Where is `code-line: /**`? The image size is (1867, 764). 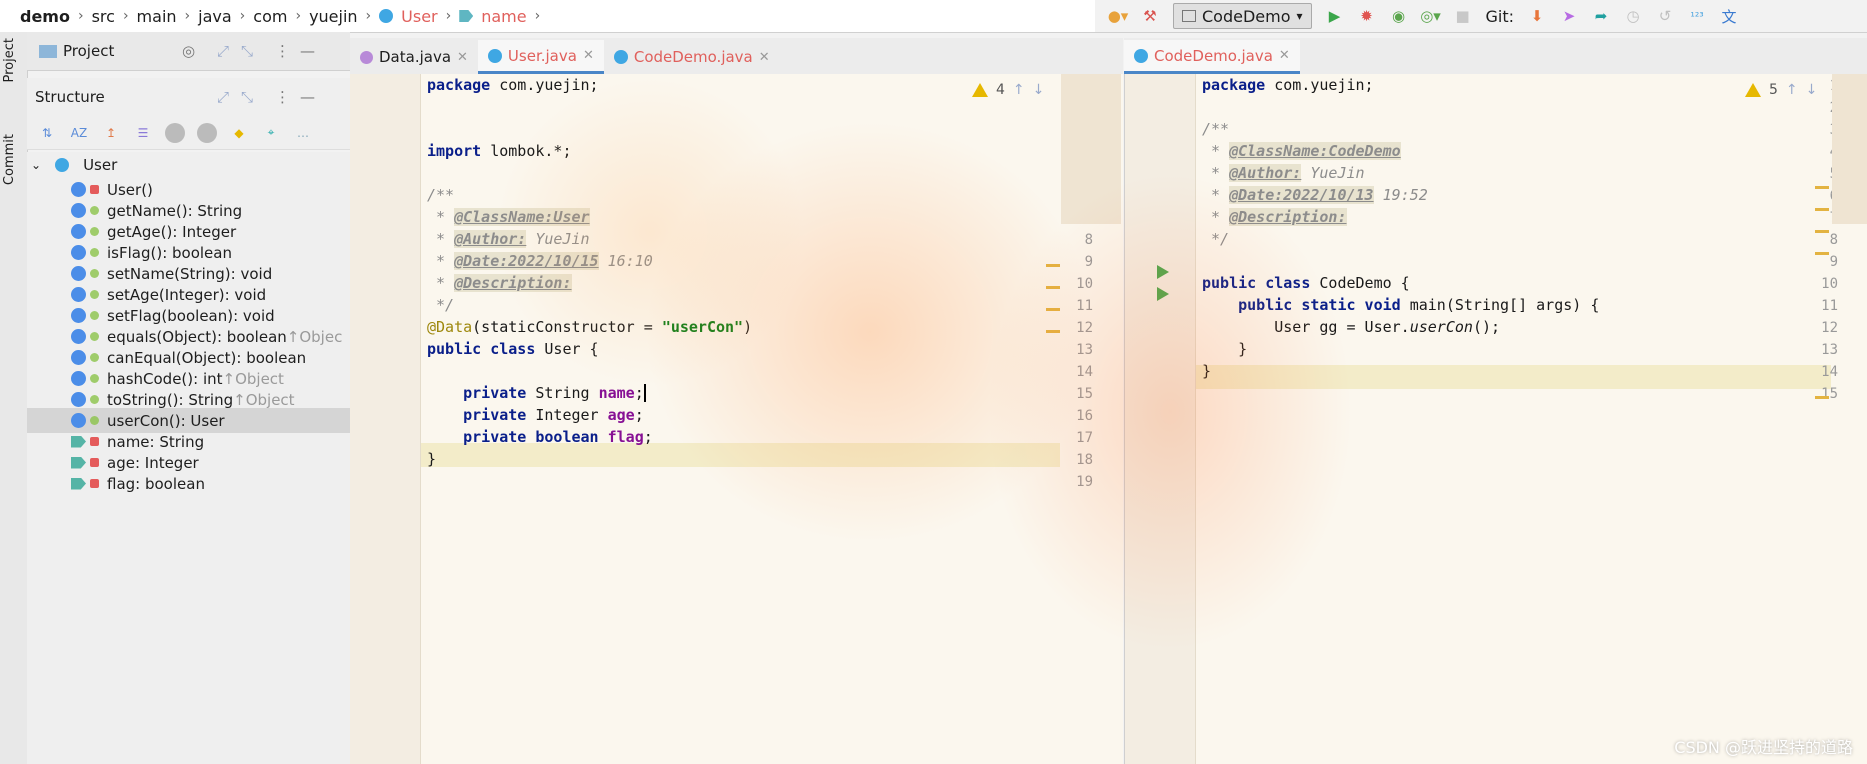 code-line: /** is located at coordinates (1216, 129).